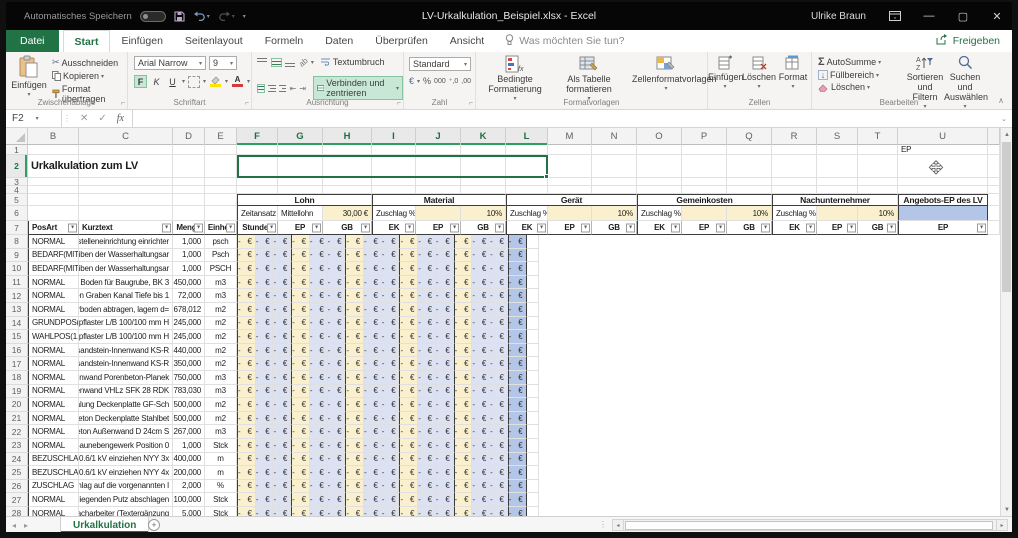  Describe the element at coordinates (215, 81) in the screenshot. I see `fill-color-icon` at that location.